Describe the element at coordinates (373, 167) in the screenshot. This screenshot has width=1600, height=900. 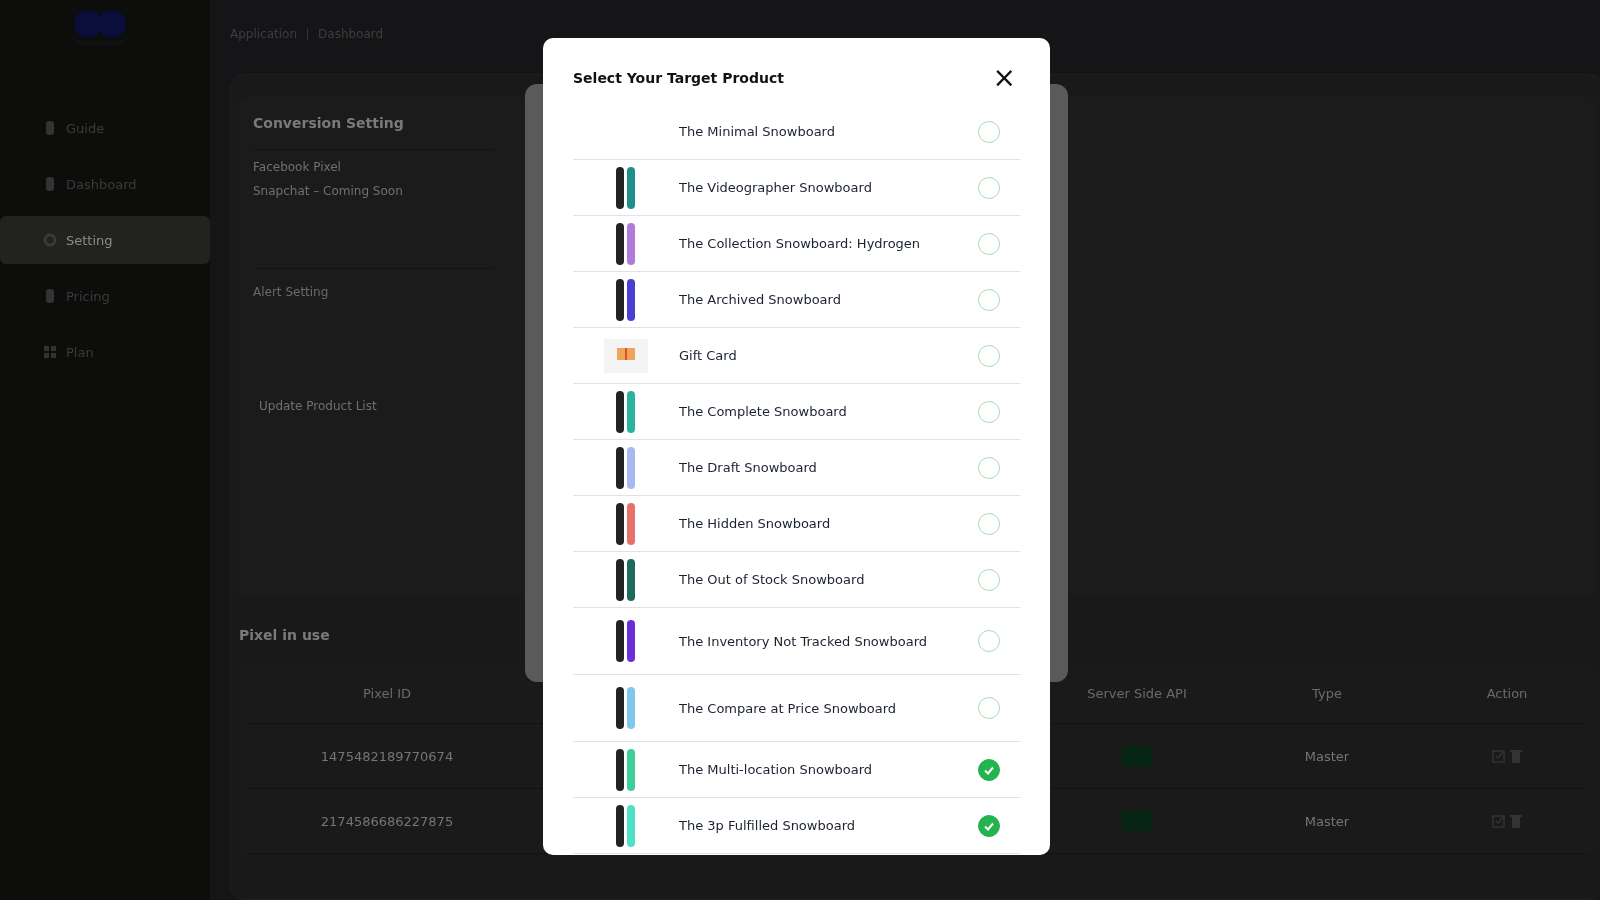
I see `pixel-option: Facebook Pixel` at that location.